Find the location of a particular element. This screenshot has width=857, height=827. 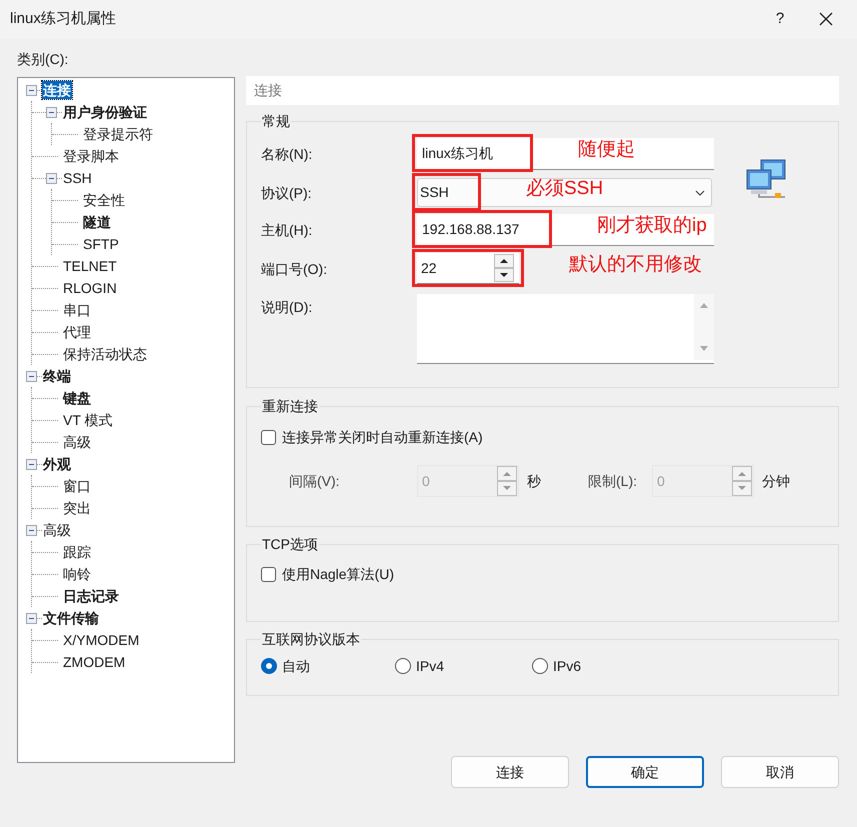

group-title: TCP选项 is located at coordinates (290, 544).